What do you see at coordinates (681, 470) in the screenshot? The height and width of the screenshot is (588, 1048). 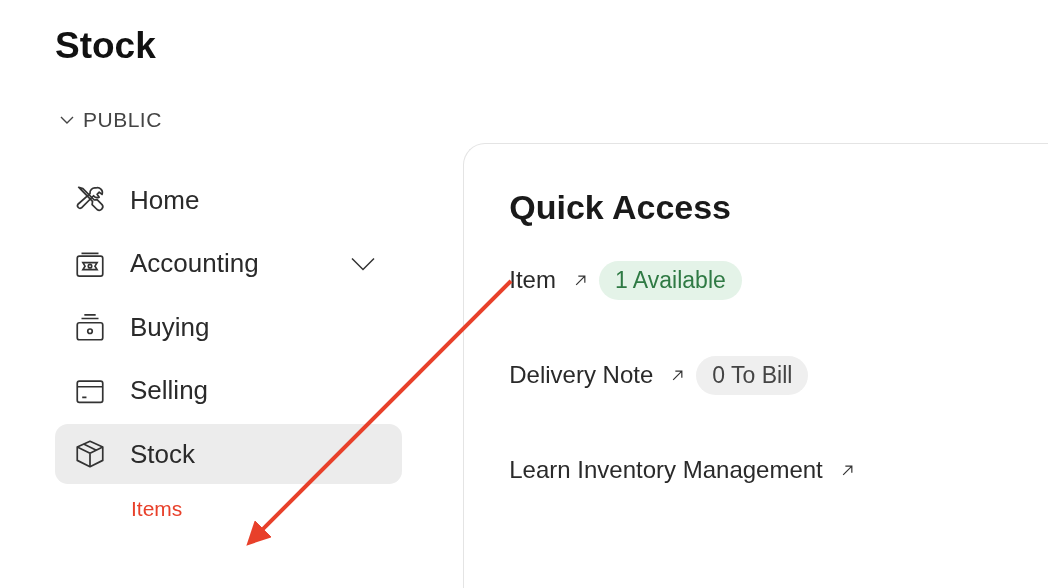 I see `shortcut-link: Learn Inventory Management` at bounding box center [681, 470].